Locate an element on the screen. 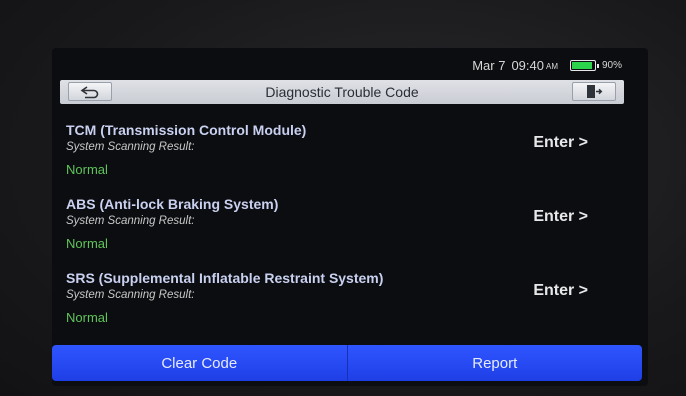 Image resolution: width=686 pixels, height=396 pixels. battery-level-bar is located at coordinates (581, 65).